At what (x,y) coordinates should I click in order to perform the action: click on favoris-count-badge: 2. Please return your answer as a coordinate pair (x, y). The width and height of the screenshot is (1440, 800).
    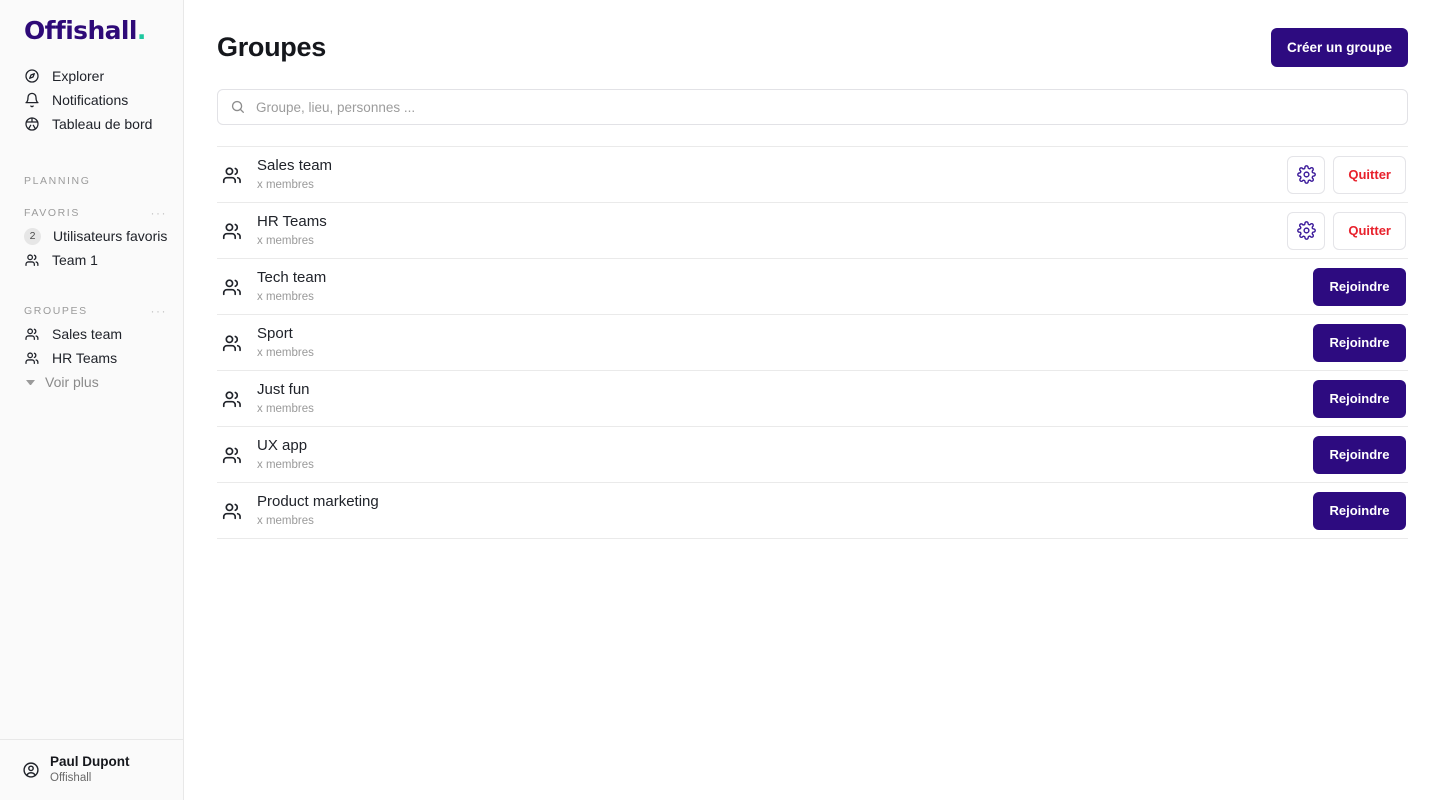
    Looking at the image, I should click on (32, 236).